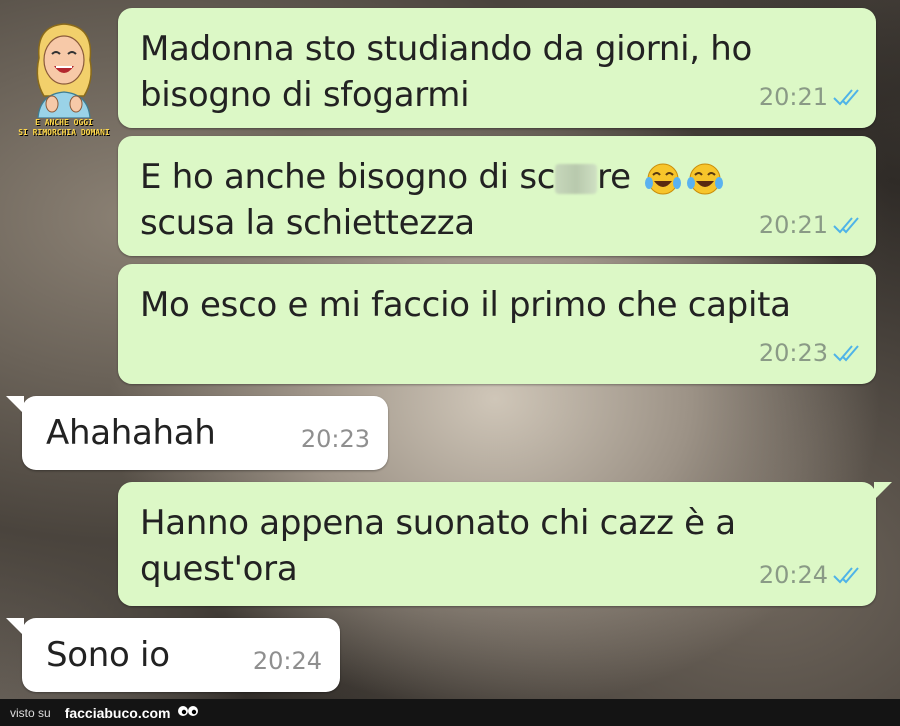 The image size is (900, 726). What do you see at coordinates (450, 712) in the screenshot?
I see `watermark-footer: visto su facciabuco.com` at bounding box center [450, 712].